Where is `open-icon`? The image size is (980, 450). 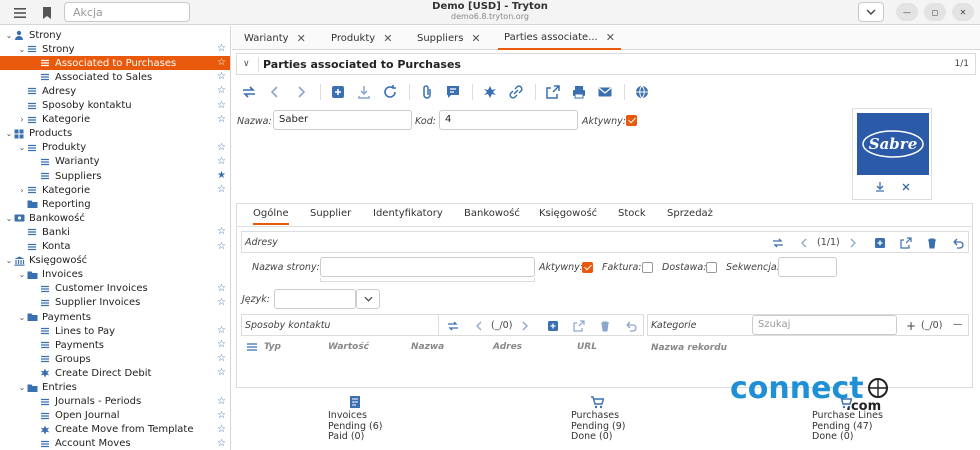
open-icon is located at coordinates (906, 243).